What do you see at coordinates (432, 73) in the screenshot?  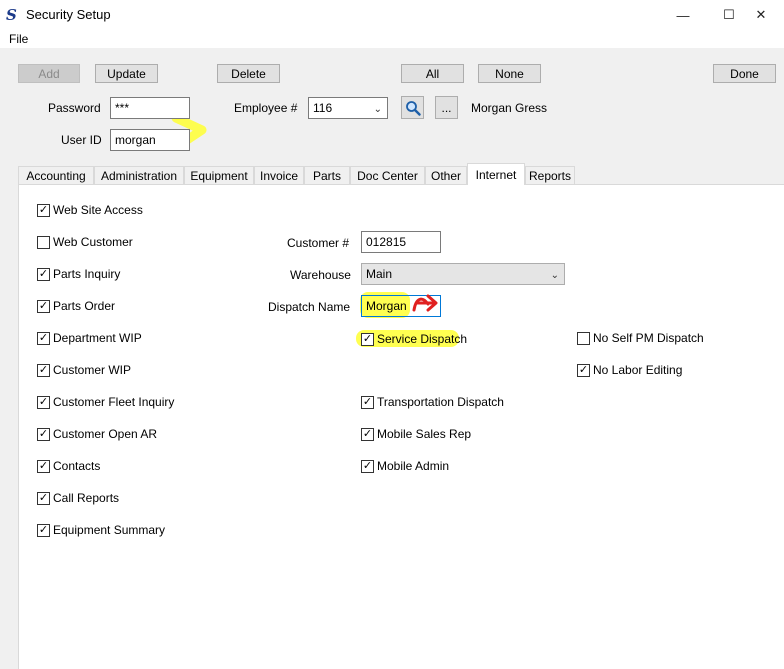 I see `all-button: All` at bounding box center [432, 73].